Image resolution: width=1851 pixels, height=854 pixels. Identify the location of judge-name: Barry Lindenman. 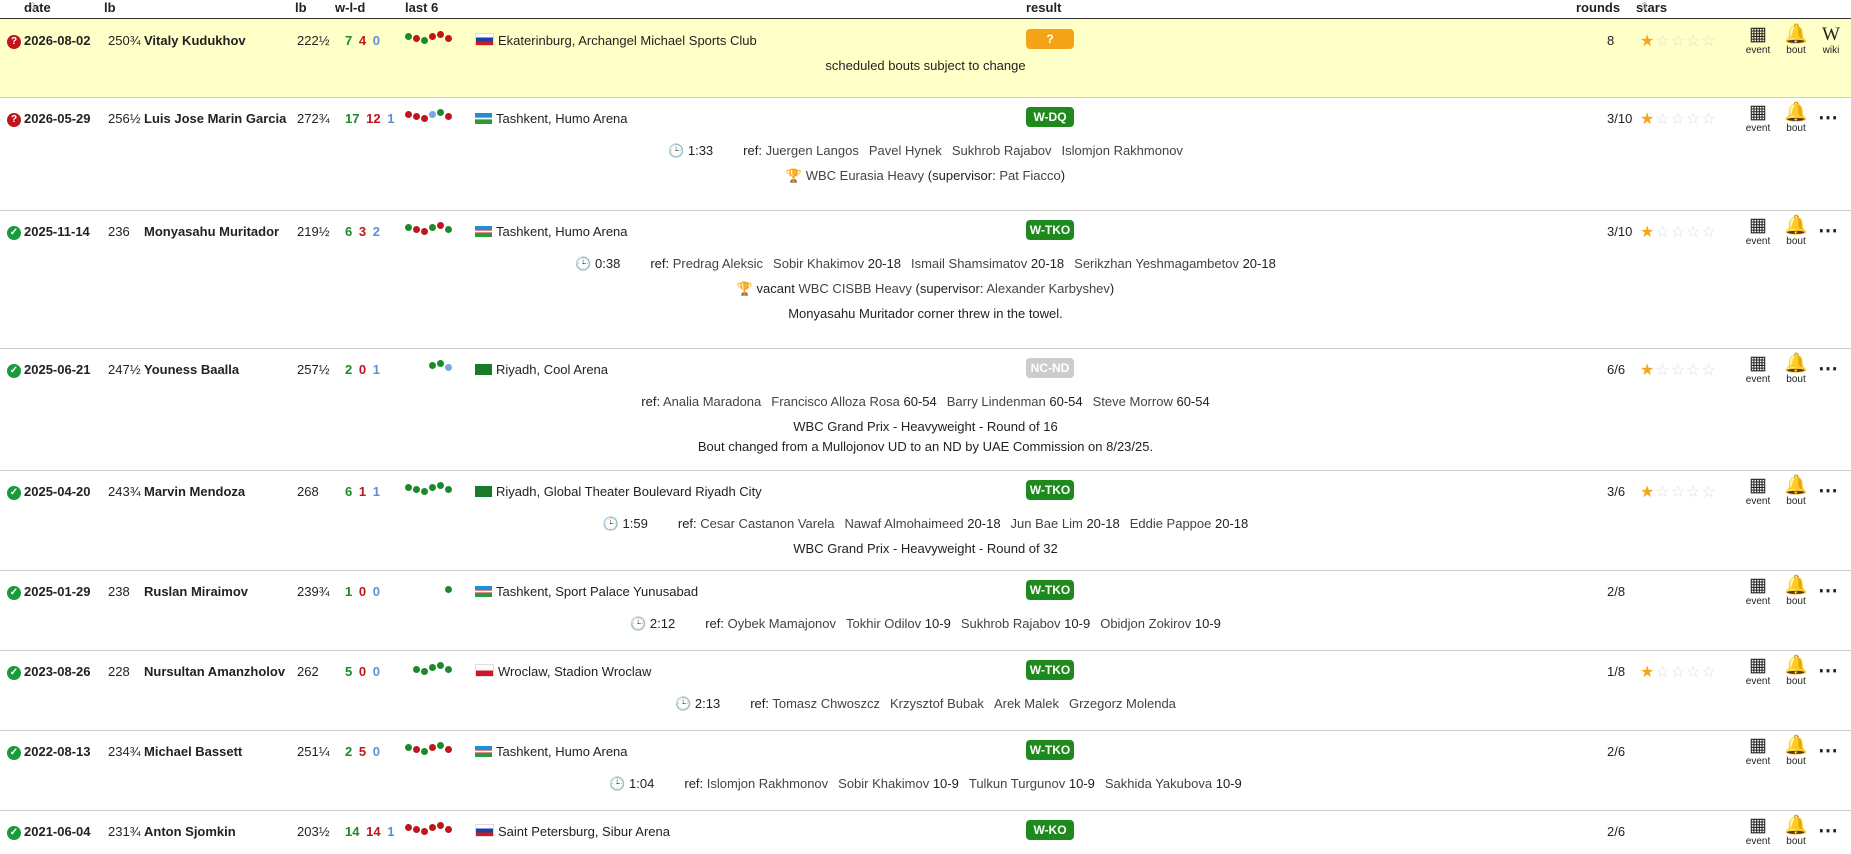
(996, 401).